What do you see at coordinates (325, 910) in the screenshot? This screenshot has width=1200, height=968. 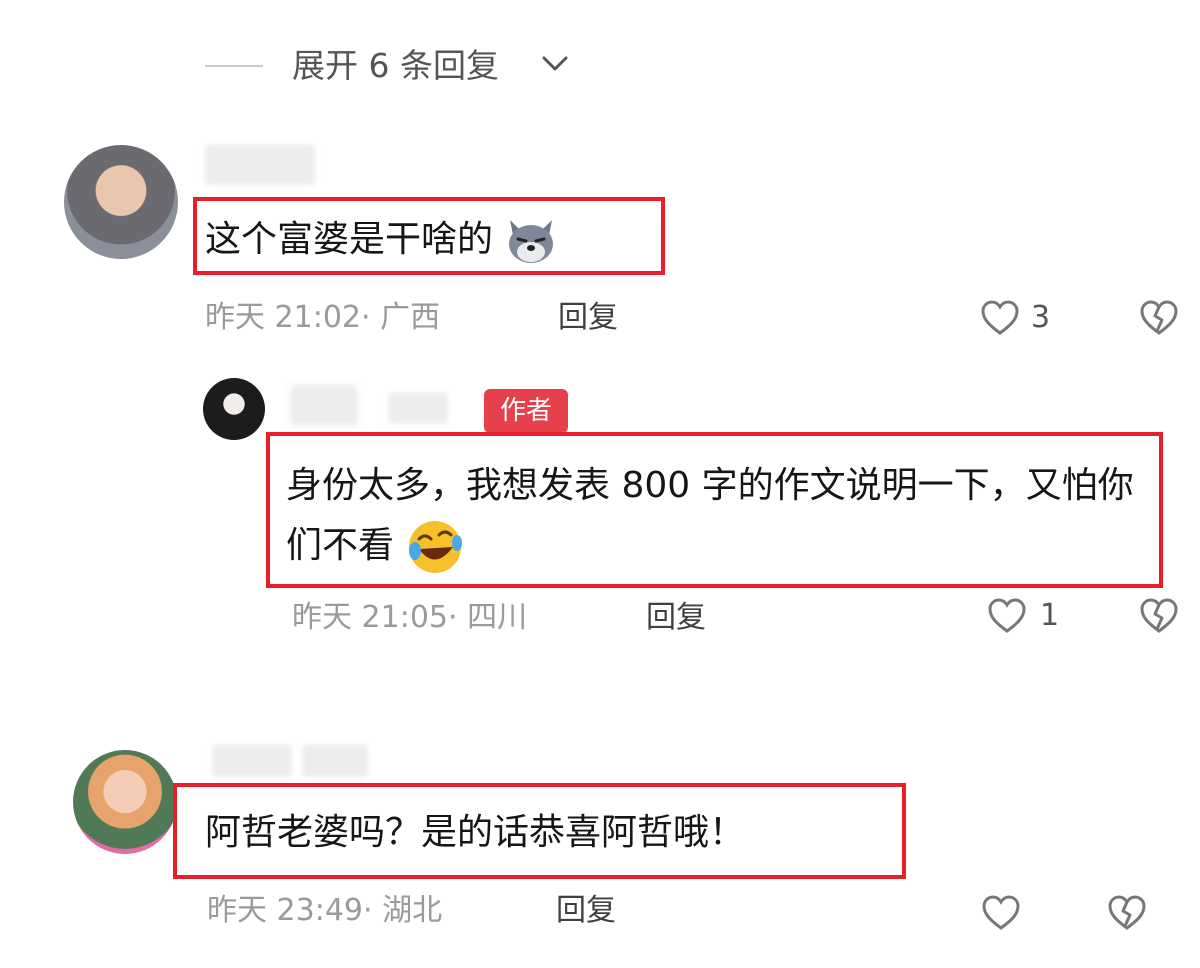 I see `comment-time-location: 昨天 23:49· 湖北` at bounding box center [325, 910].